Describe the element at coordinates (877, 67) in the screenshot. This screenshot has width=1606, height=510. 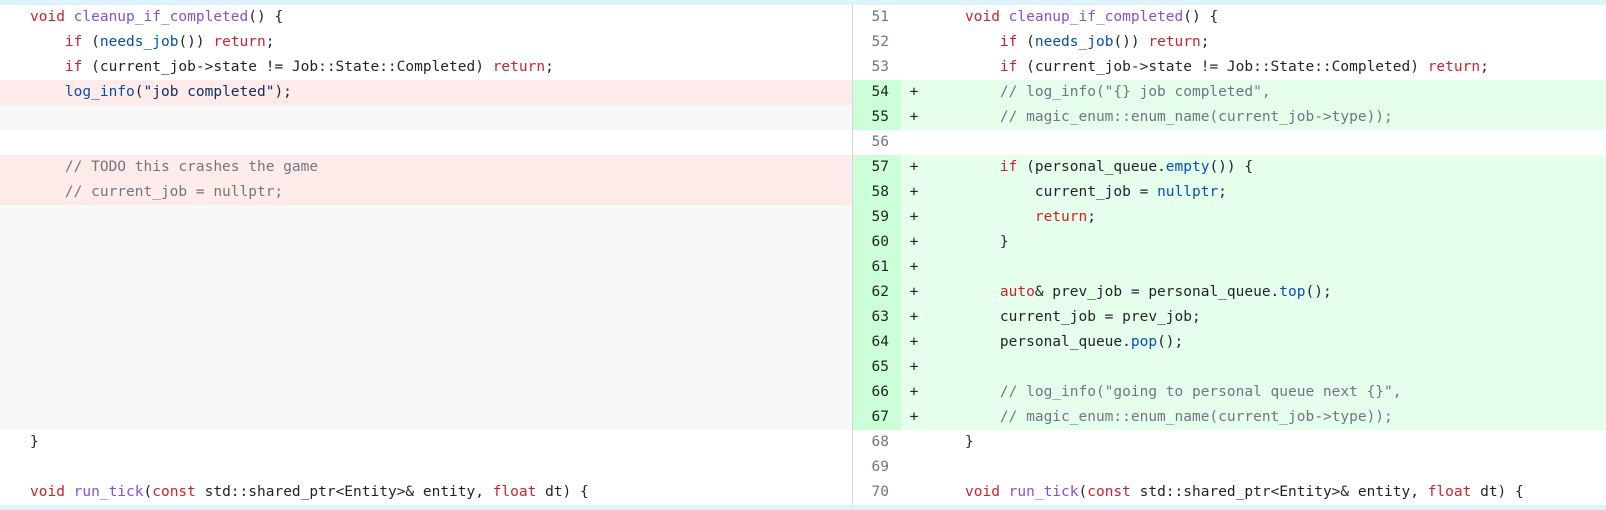
I see `line-number: 53` at that location.